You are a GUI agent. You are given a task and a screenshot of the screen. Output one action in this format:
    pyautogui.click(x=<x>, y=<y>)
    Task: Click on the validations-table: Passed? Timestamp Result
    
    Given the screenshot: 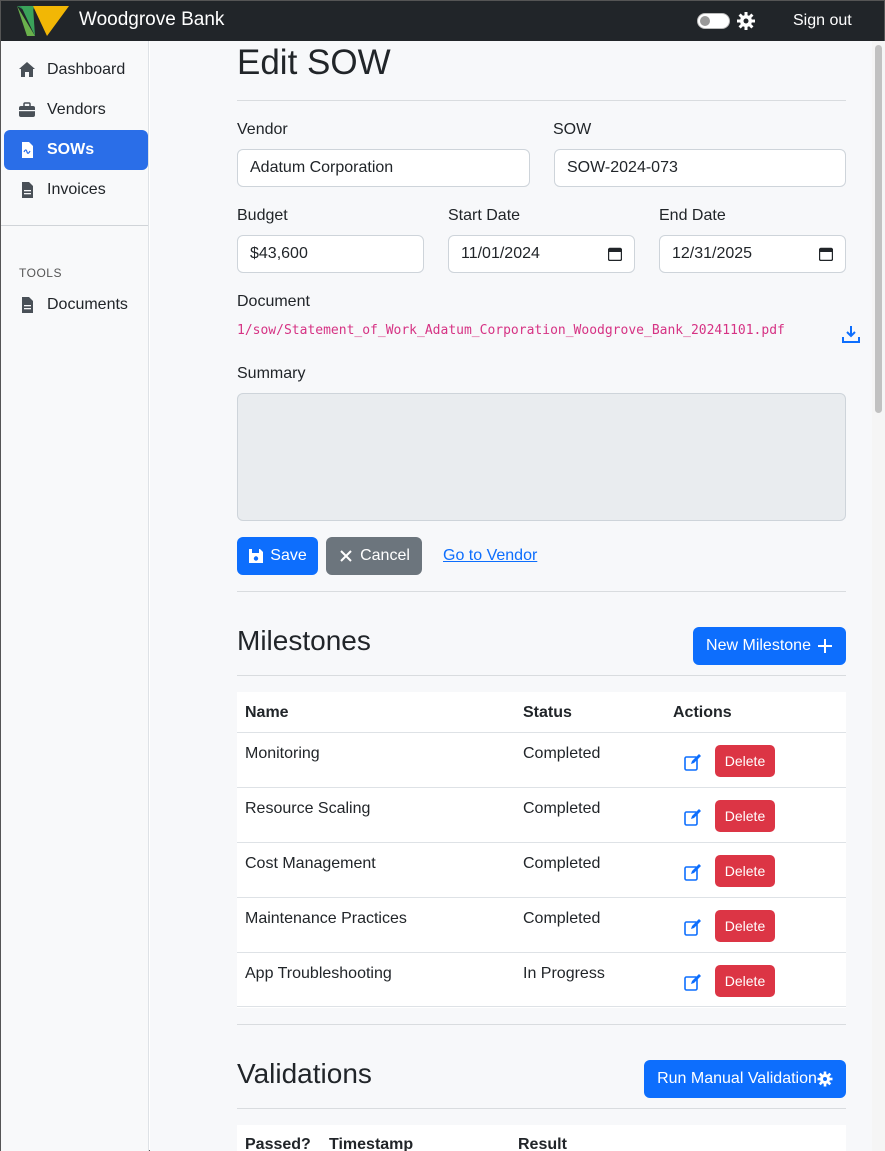 What is the action you would take?
    pyautogui.click(x=541, y=1138)
    